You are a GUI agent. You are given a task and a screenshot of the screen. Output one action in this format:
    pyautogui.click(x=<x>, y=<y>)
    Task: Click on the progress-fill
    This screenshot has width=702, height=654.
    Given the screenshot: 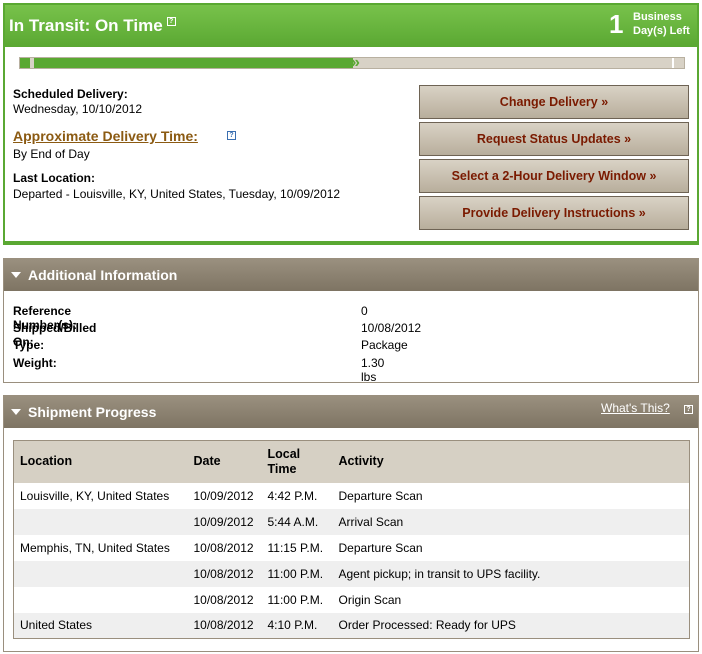 What is the action you would take?
    pyautogui.click(x=193, y=63)
    